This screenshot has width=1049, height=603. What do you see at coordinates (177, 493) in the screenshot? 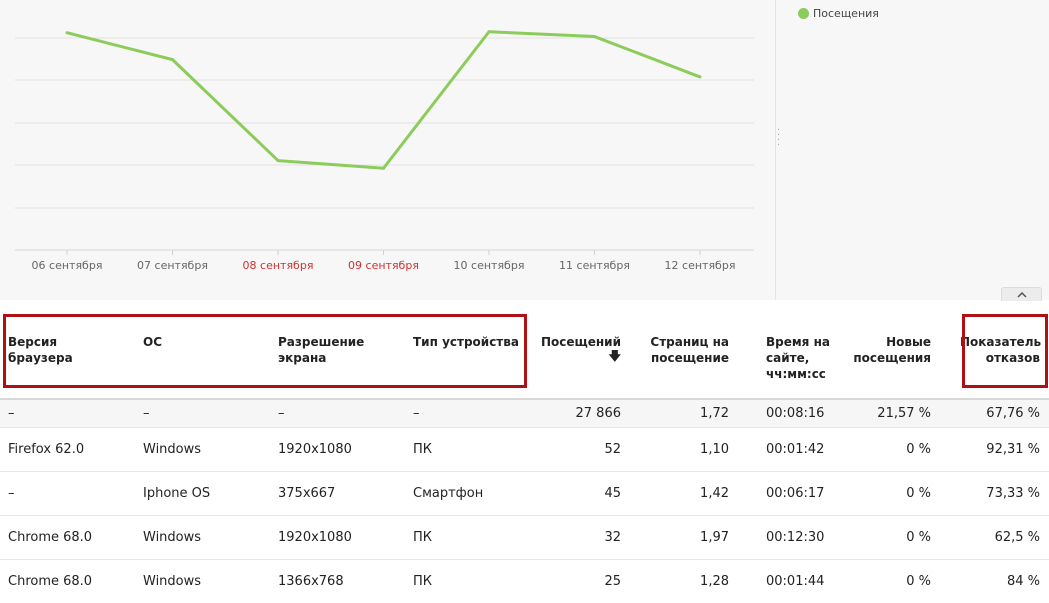
I see `cell-os: Iphone OS` at bounding box center [177, 493].